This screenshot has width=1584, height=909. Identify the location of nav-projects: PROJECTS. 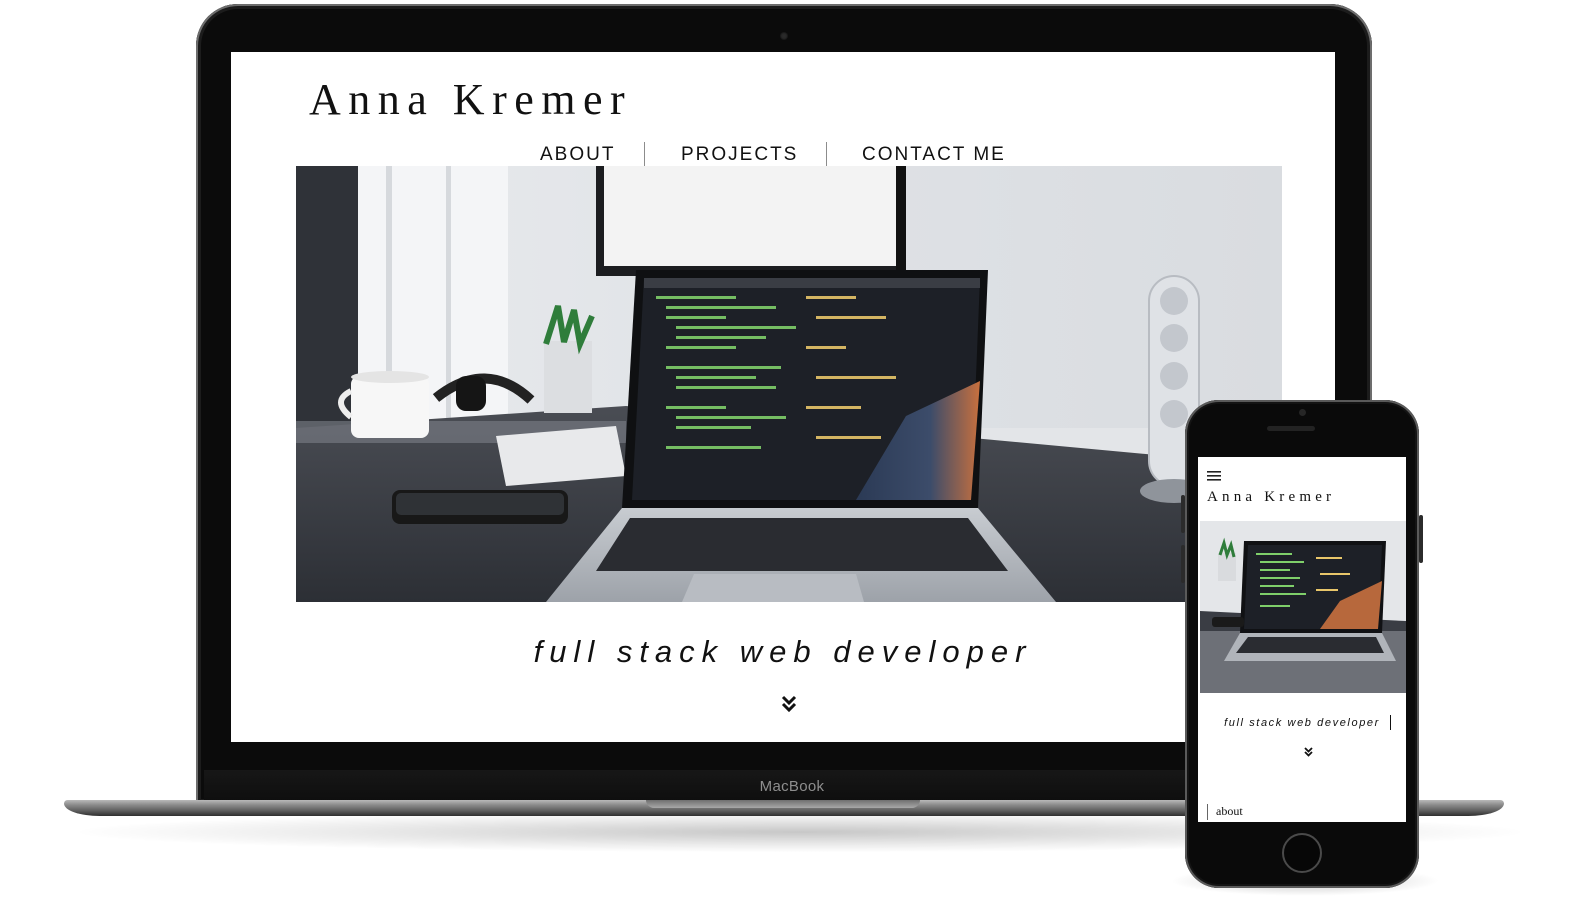
(739, 155).